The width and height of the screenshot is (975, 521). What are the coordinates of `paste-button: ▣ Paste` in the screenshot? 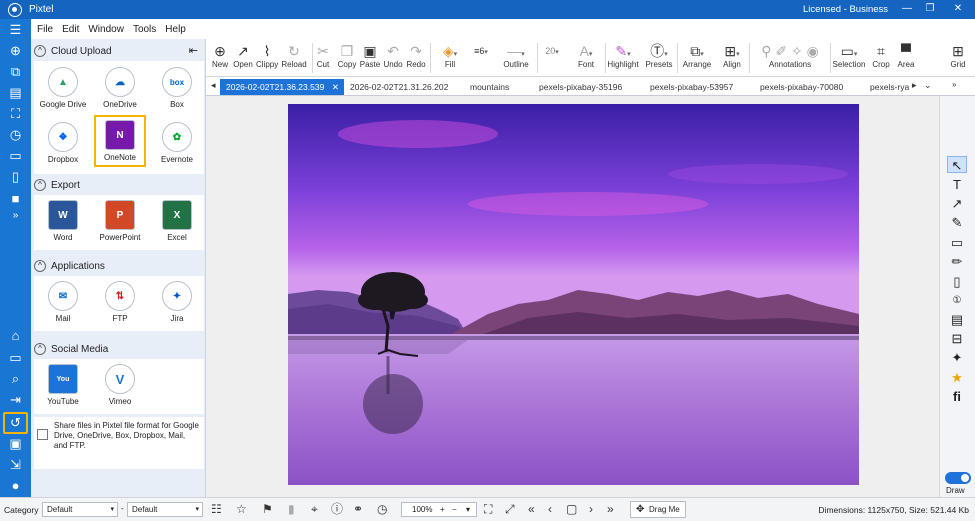 It's located at (370, 55).